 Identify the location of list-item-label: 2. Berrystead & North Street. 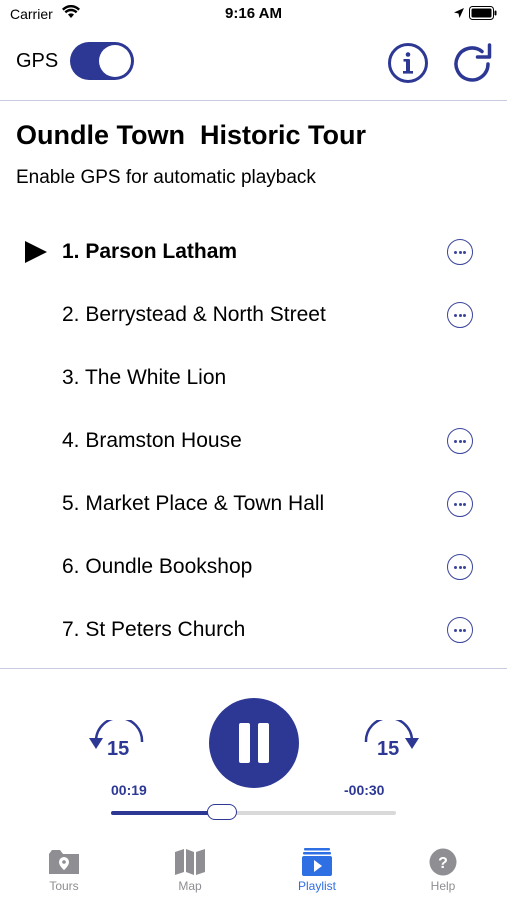
(194, 314).